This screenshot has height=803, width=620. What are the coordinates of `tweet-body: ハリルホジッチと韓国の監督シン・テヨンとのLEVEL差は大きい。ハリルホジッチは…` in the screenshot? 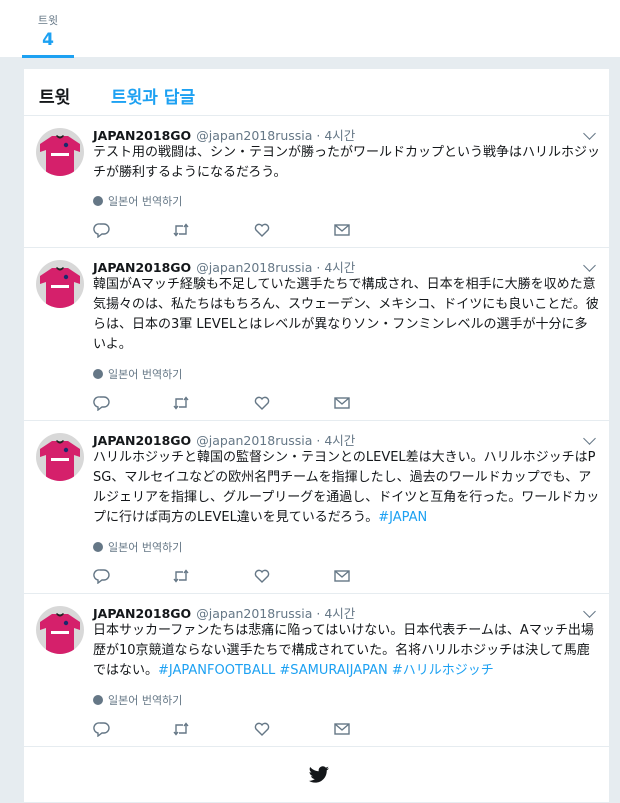 It's located at (346, 487).